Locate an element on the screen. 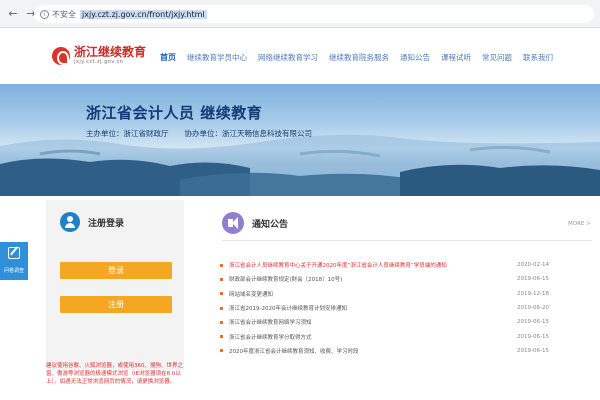 This screenshot has height=400, width=600. login-title: 注册登录 is located at coordinates (106, 223).